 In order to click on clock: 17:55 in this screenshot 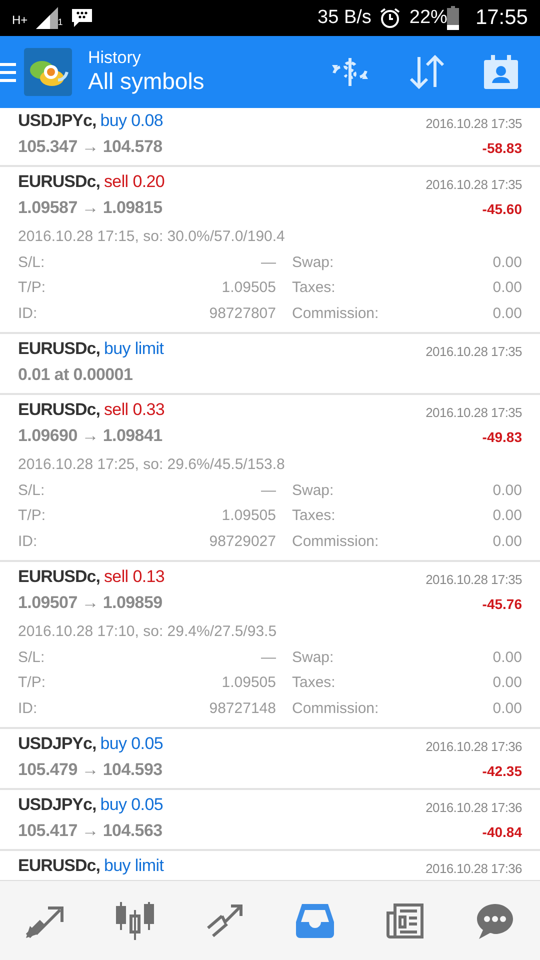, I will do `click(501, 18)`.